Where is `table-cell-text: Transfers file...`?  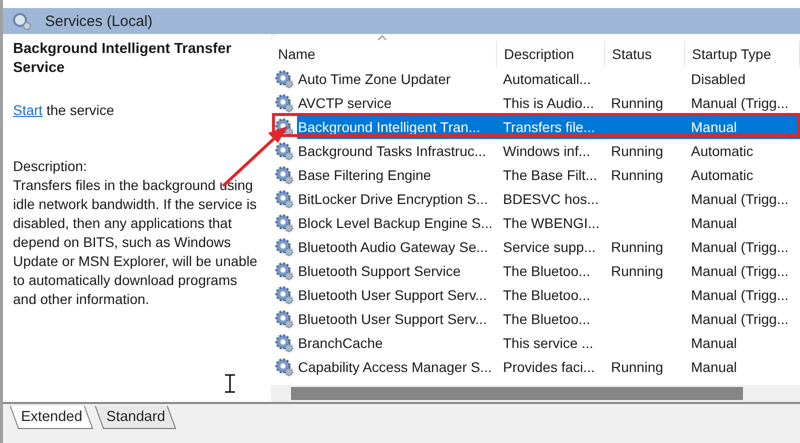 table-cell-text: Transfers file... is located at coordinates (549, 127).